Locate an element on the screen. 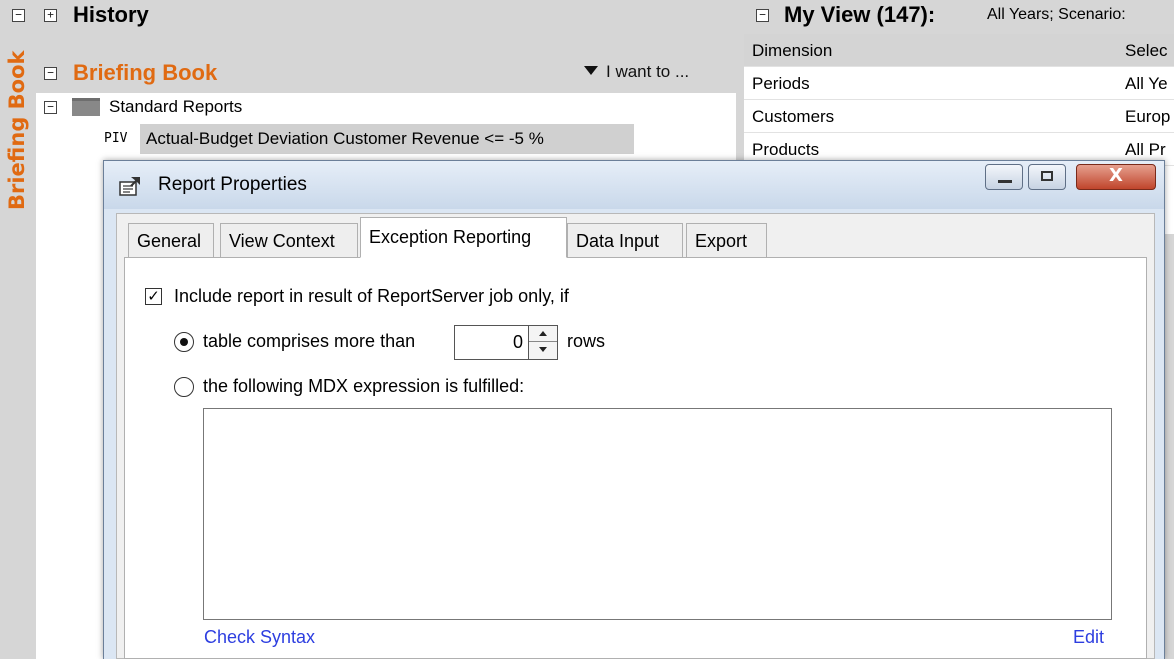 Image resolution: width=1174 pixels, height=659 pixels. folder-standard-reports: Standard Reports is located at coordinates (175, 107).